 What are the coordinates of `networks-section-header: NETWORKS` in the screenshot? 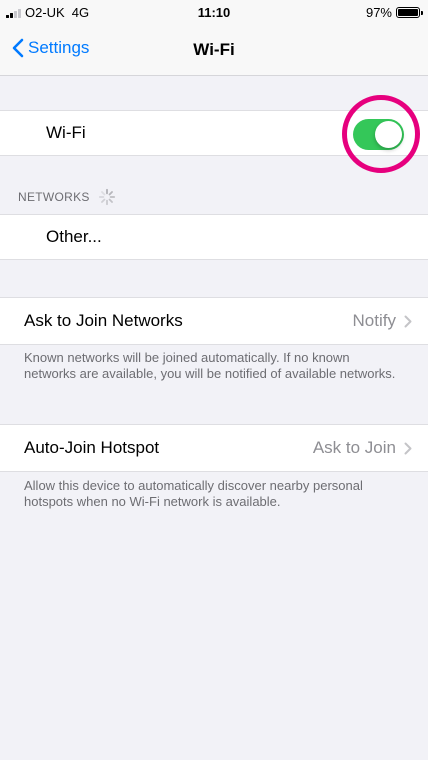 It's located at (67, 197).